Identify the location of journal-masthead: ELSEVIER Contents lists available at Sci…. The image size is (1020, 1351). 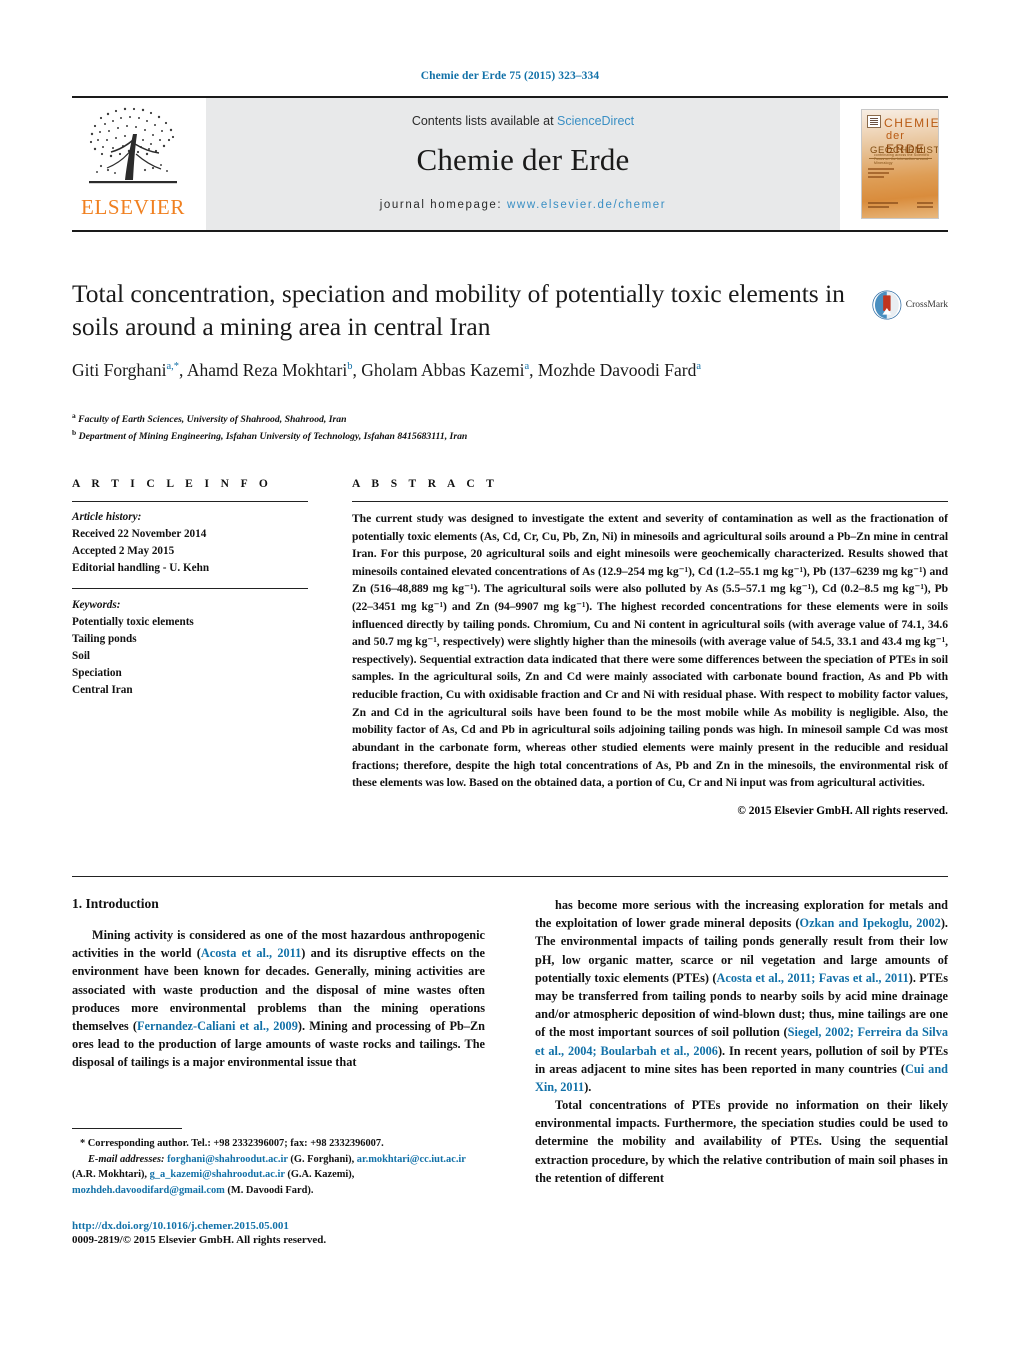
(510, 164).